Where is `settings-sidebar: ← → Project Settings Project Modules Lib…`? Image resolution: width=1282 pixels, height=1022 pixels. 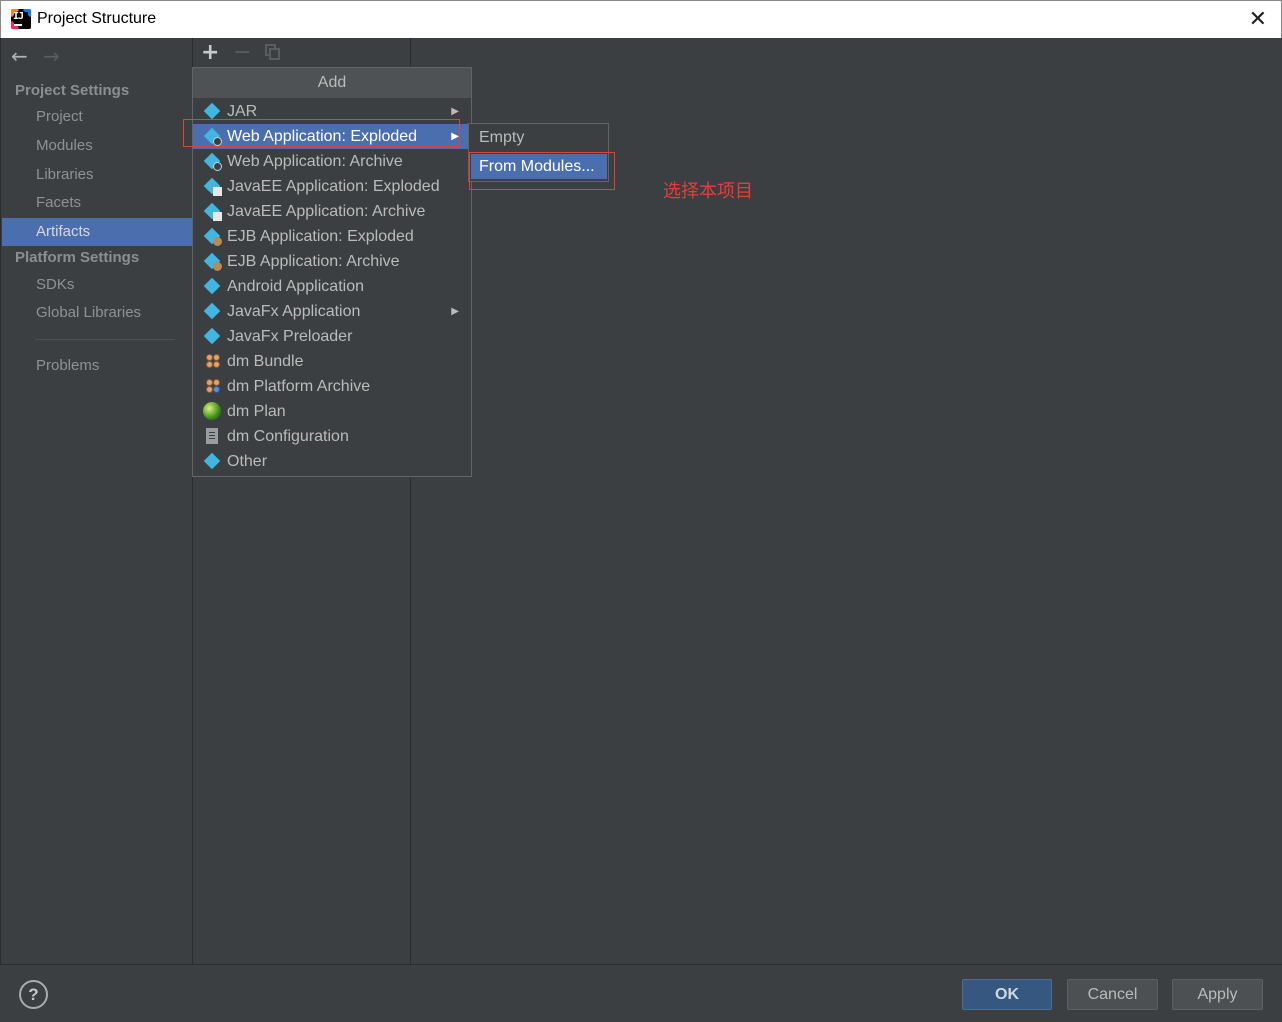
settings-sidebar: ← → Project Settings Project Modules Lib… is located at coordinates (96, 501).